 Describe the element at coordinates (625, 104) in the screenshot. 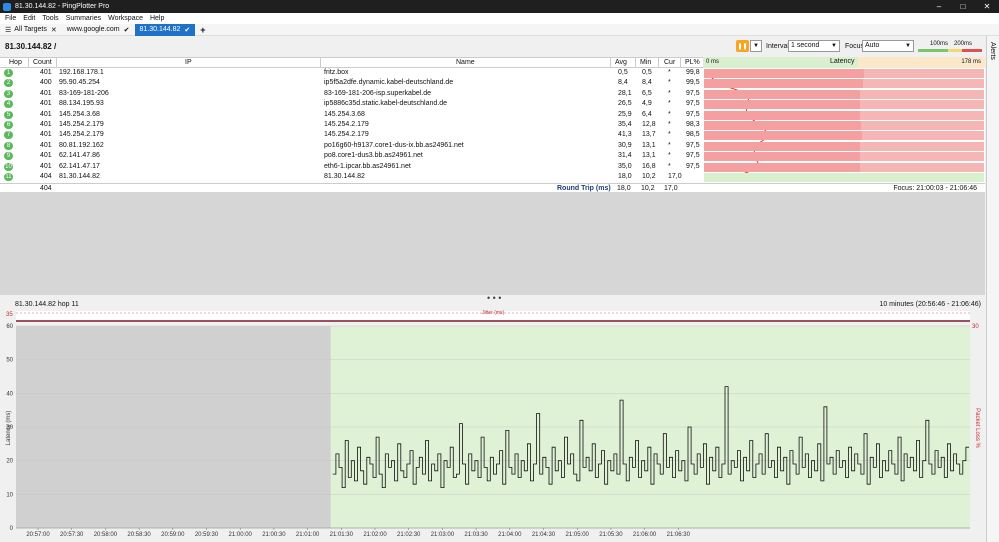

I see `avg-cell: 26,5` at that location.